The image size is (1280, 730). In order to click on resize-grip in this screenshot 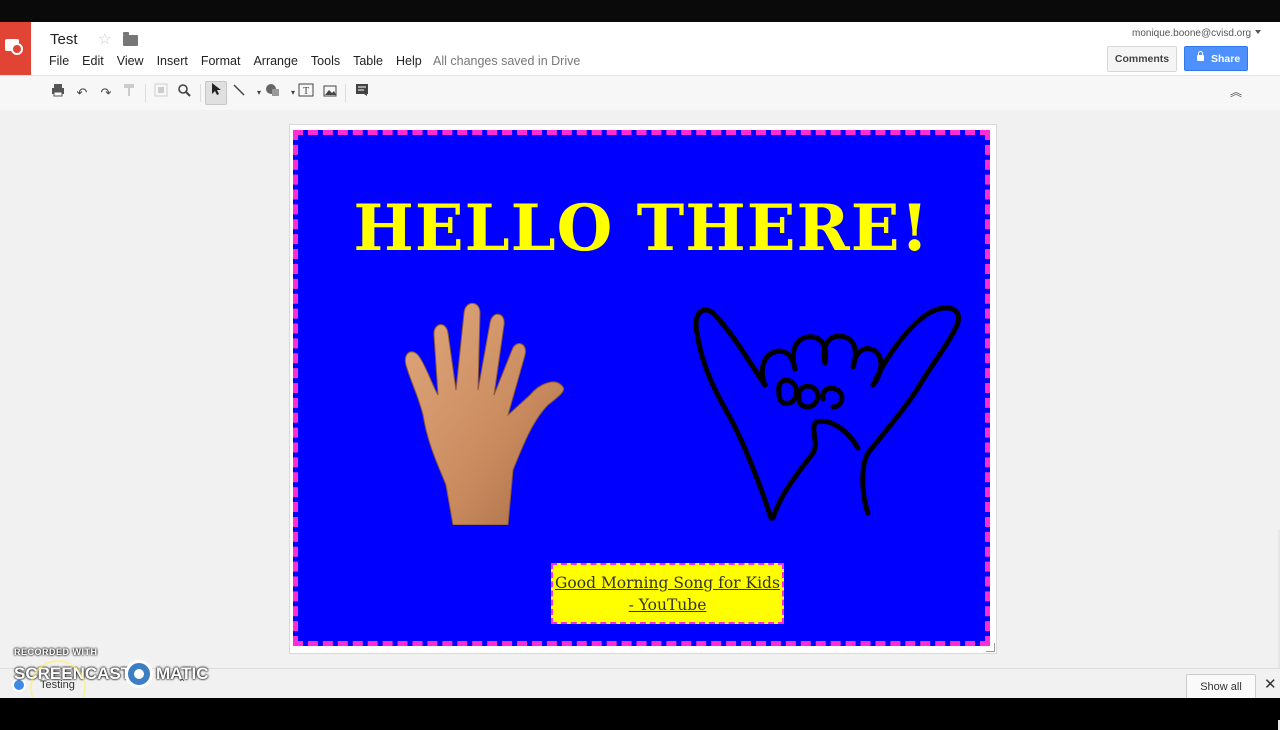, I will do `click(990, 647)`.